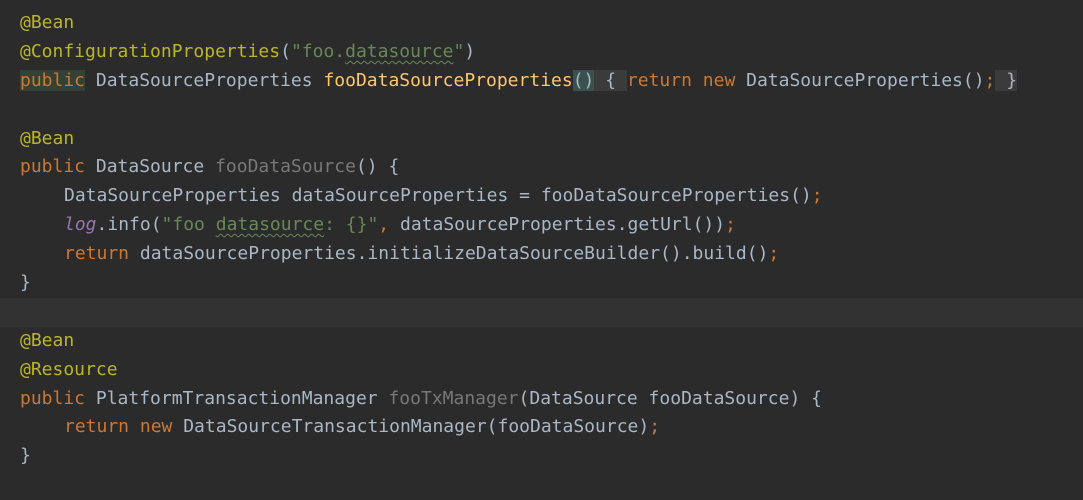 This screenshot has width=1083, height=500. I want to click on code-token: dataSourceProperties.getUrl()), so click(562, 225).